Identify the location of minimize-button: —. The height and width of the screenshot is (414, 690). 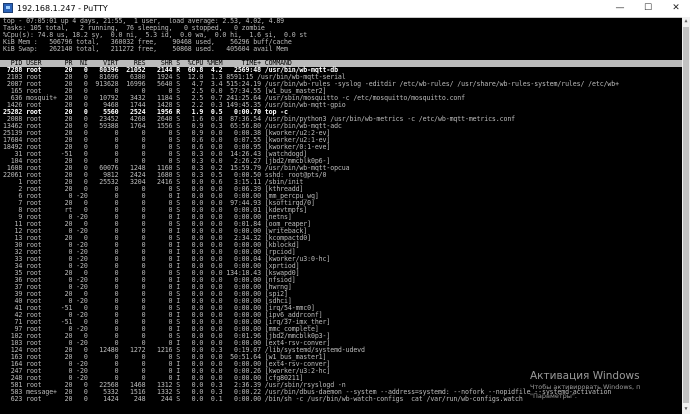
(620, 8).